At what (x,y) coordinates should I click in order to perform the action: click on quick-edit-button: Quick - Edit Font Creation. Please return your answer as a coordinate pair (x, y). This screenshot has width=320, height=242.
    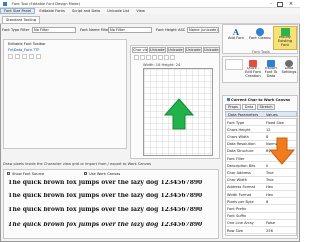
    Looking at the image, I should click on (253, 70).